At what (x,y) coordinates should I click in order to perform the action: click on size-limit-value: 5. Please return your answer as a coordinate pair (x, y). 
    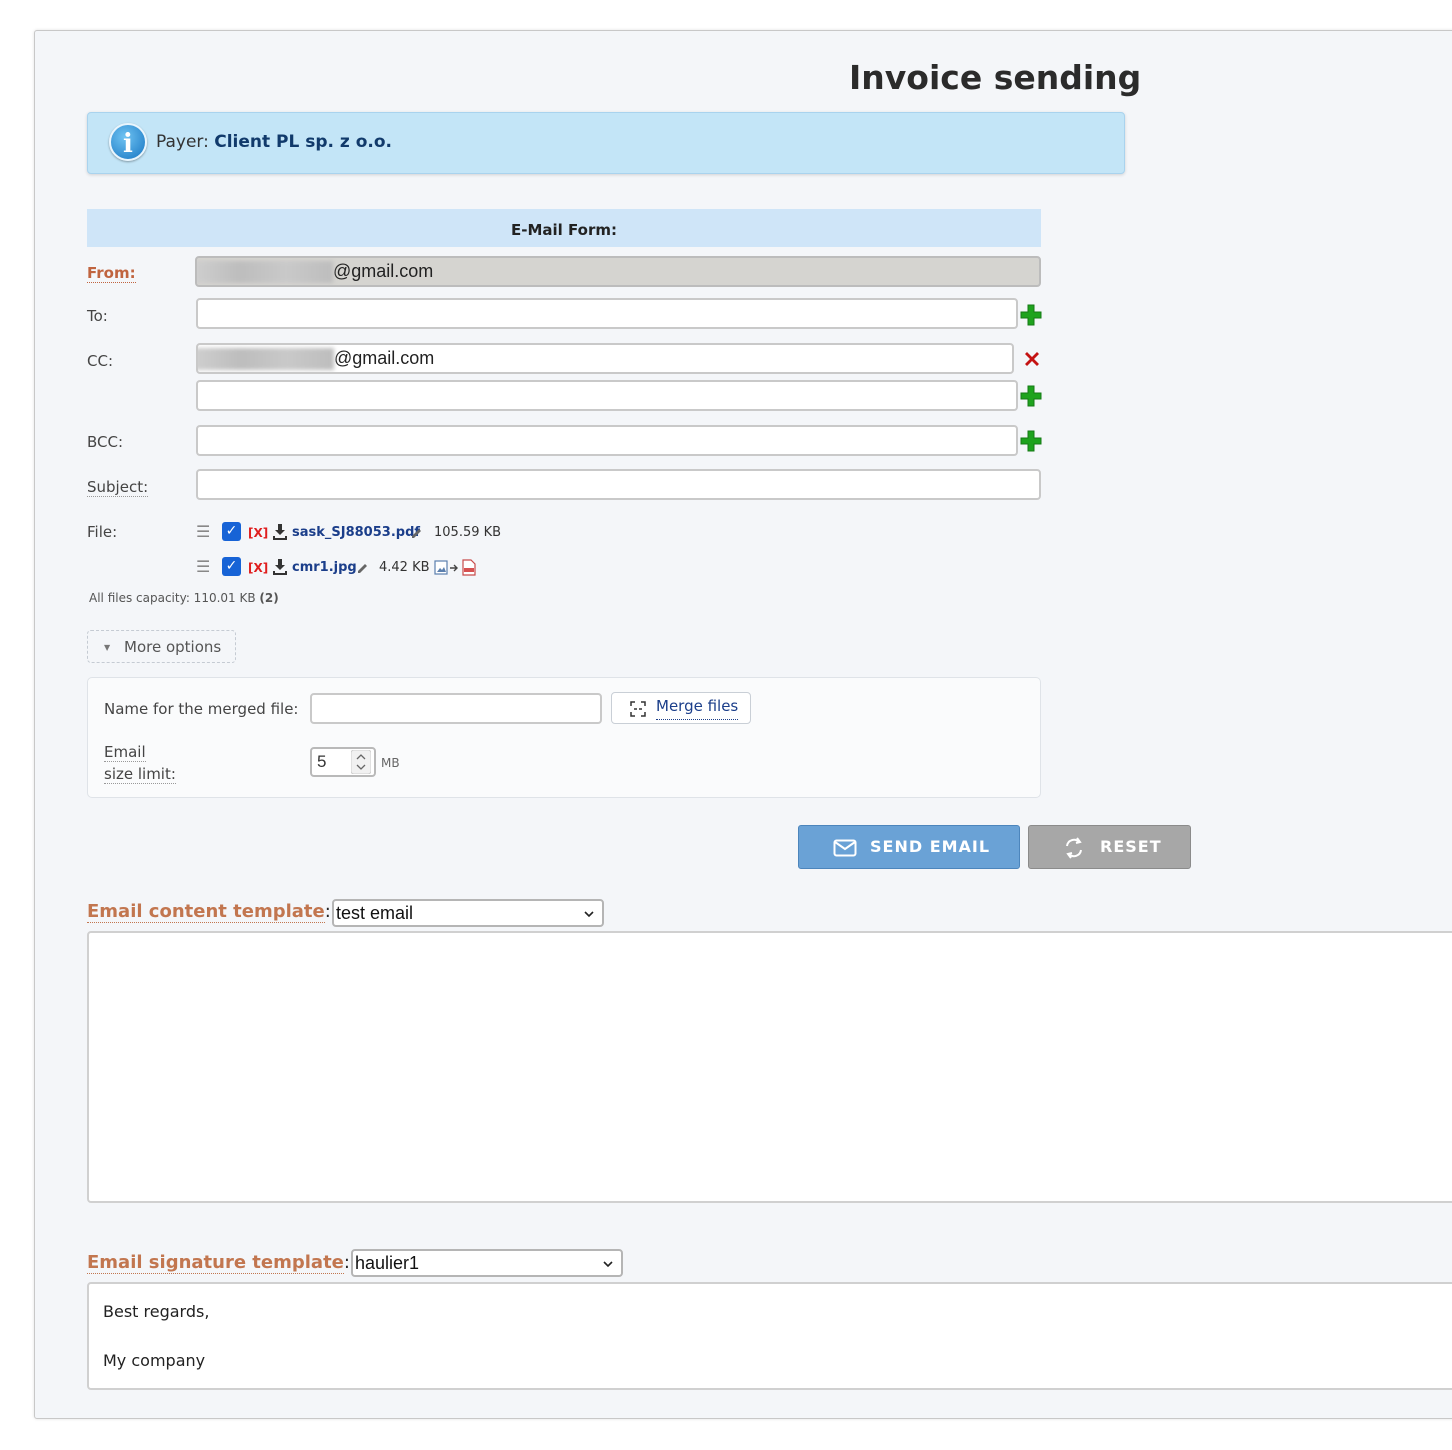
    Looking at the image, I should click on (322, 761).